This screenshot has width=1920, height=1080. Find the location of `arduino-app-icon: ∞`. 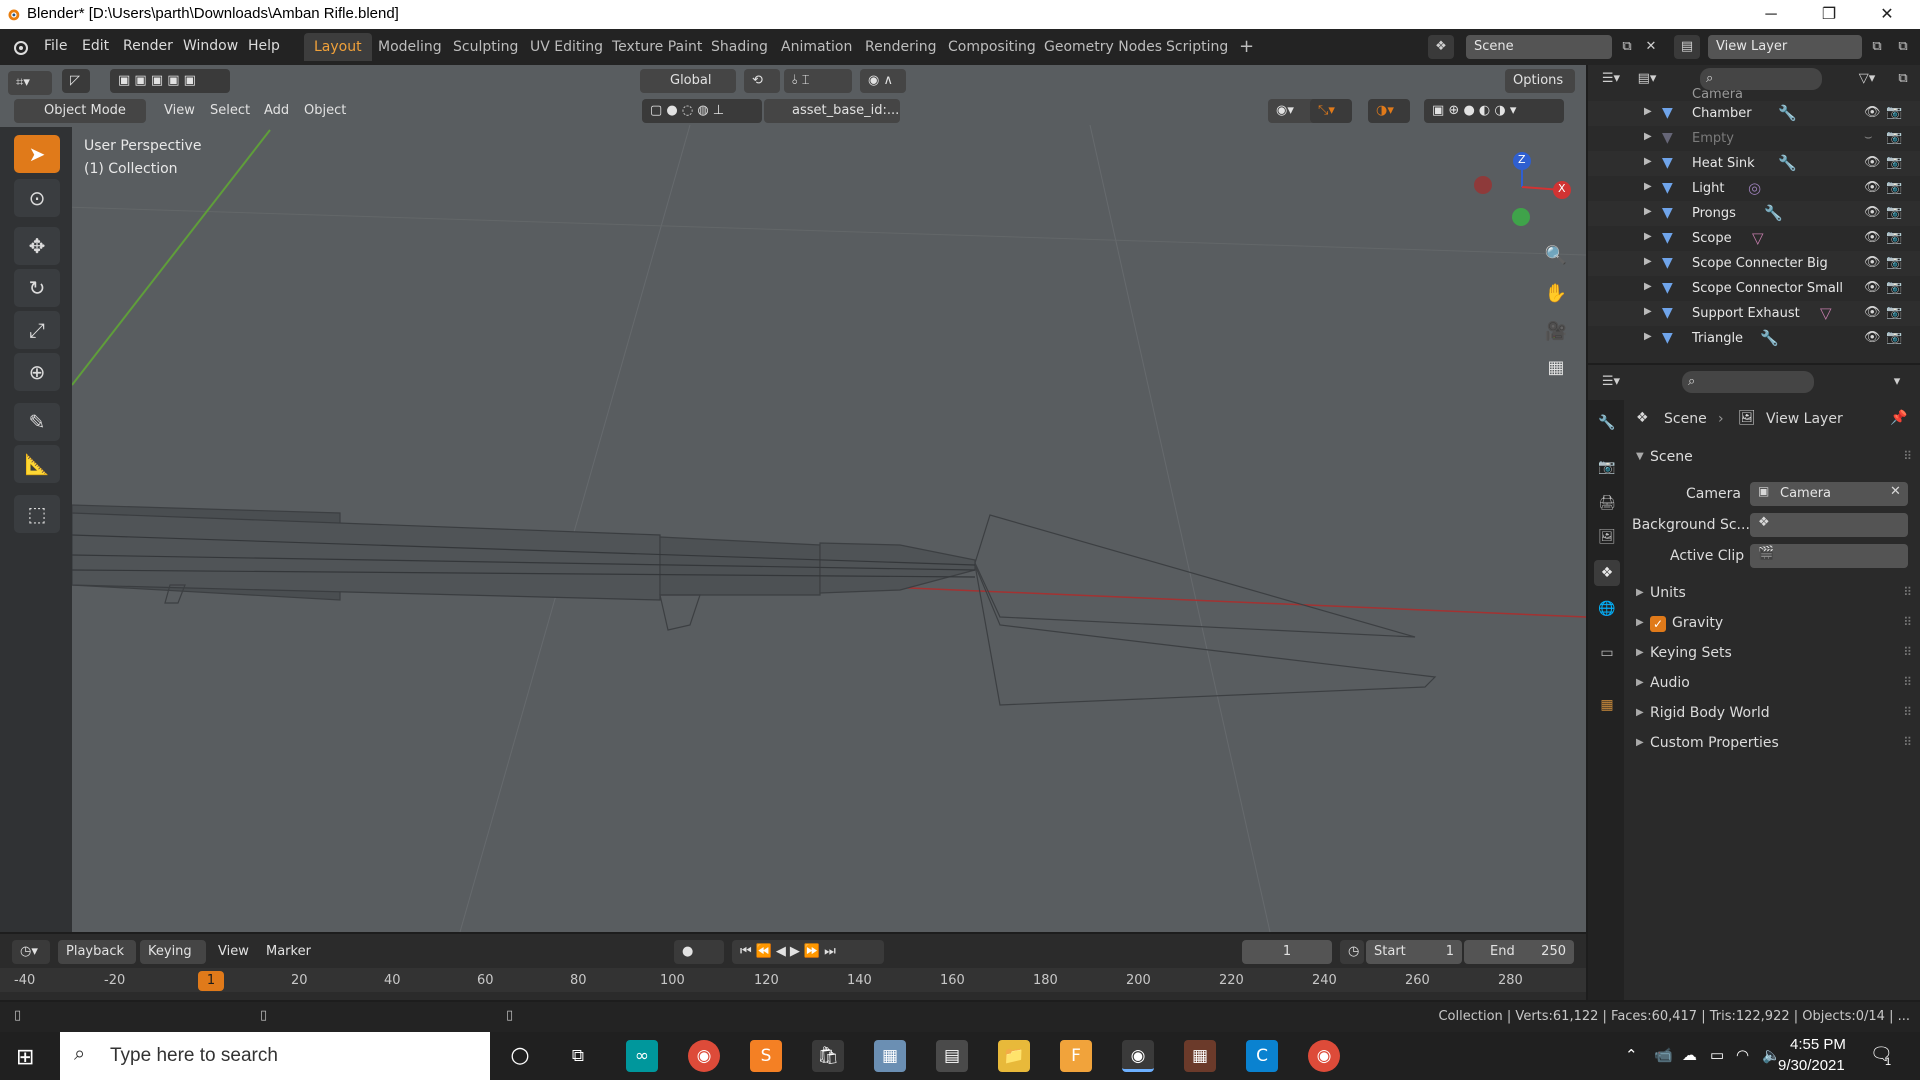

arduino-app-icon: ∞ is located at coordinates (642, 1056).